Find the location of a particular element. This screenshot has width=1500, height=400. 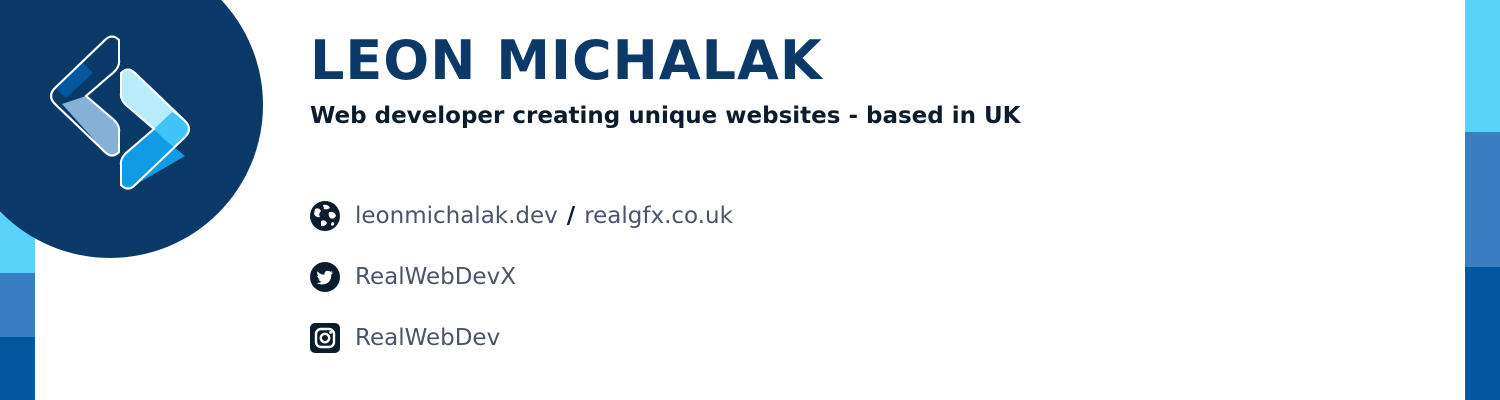

website-link-secondary: realgfx.co.uk is located at coordinates (658, 216).